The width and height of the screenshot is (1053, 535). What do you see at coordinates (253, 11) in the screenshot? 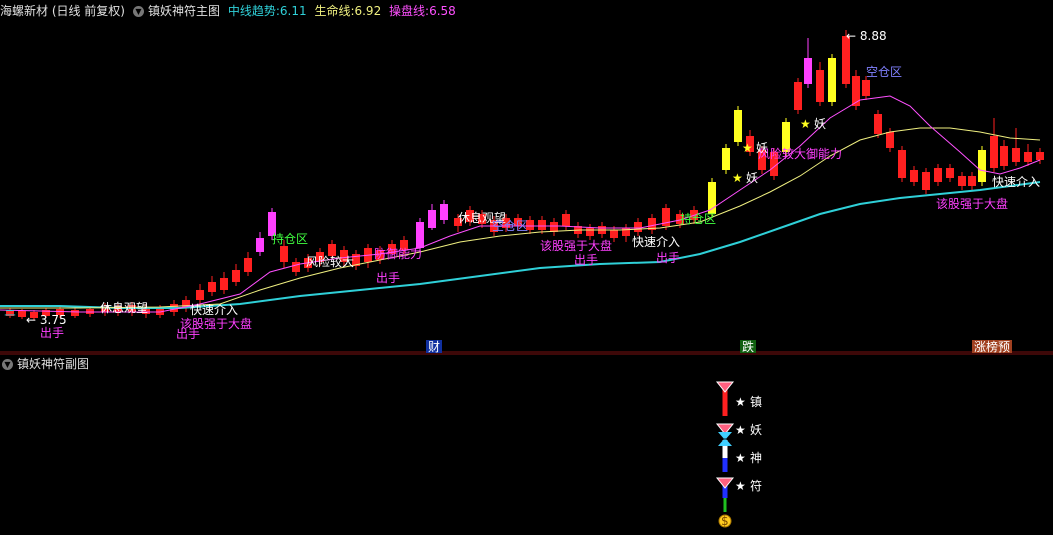
I see `mid-trend-label: 中线趋势:` at bounding box center [253, 11].